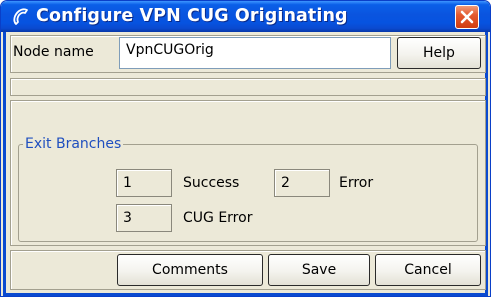  What do you see at coordinates (73, 144) in the screenshot?
I see `exit-branches-legend: Exit Branches` at bounding box center [73, 144].